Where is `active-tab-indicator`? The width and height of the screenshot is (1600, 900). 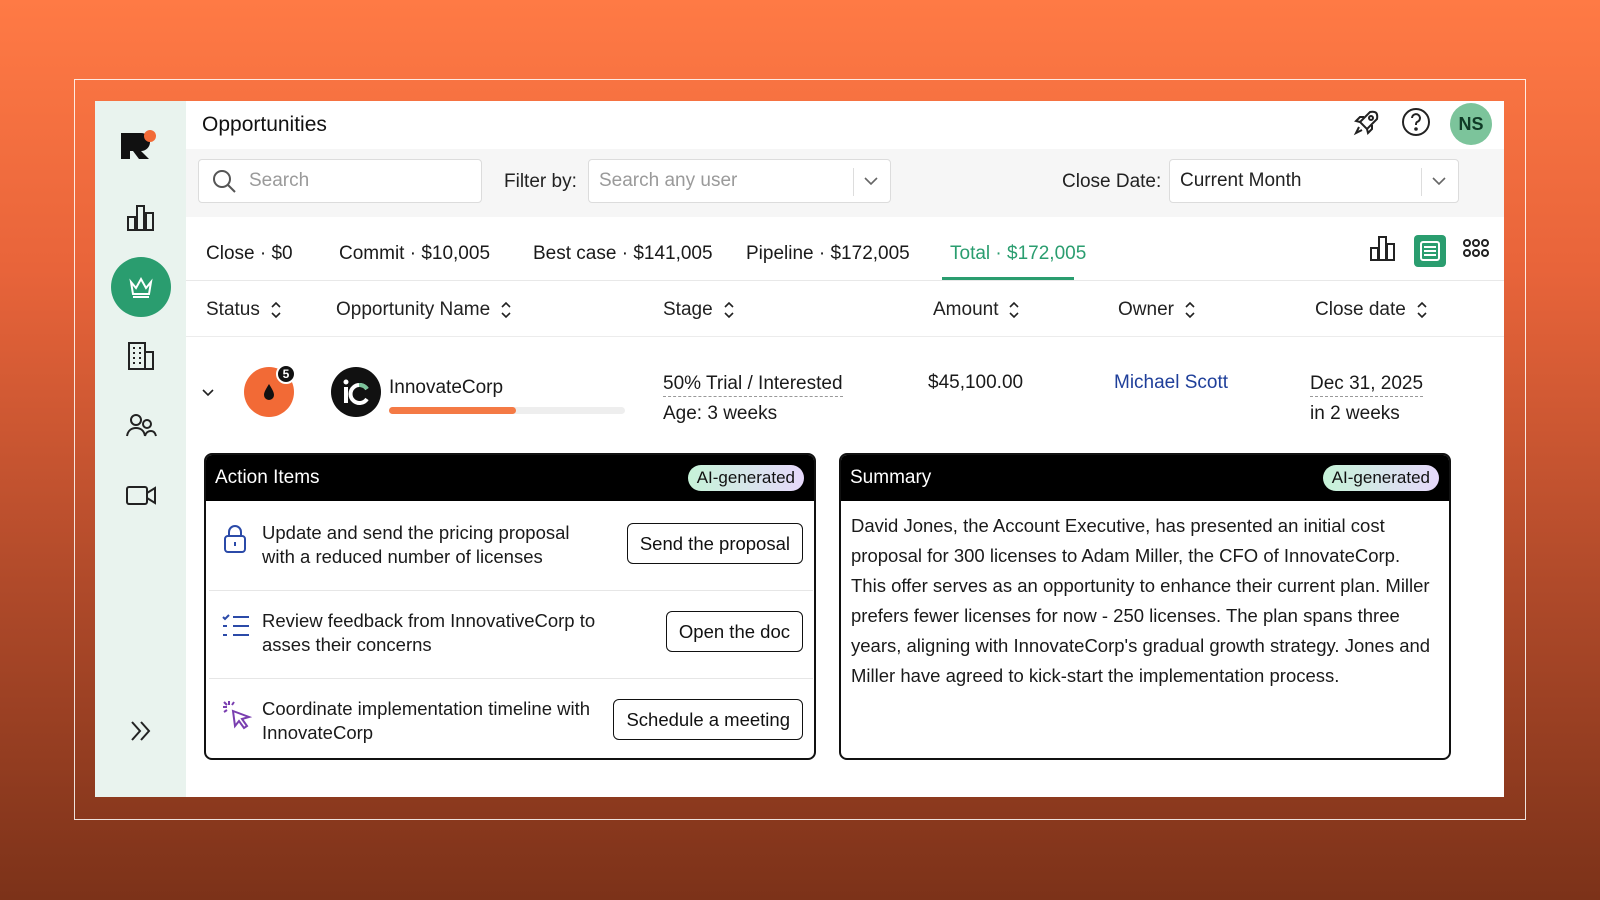
active-tab-indicator is located at coordinates (1008, 278).